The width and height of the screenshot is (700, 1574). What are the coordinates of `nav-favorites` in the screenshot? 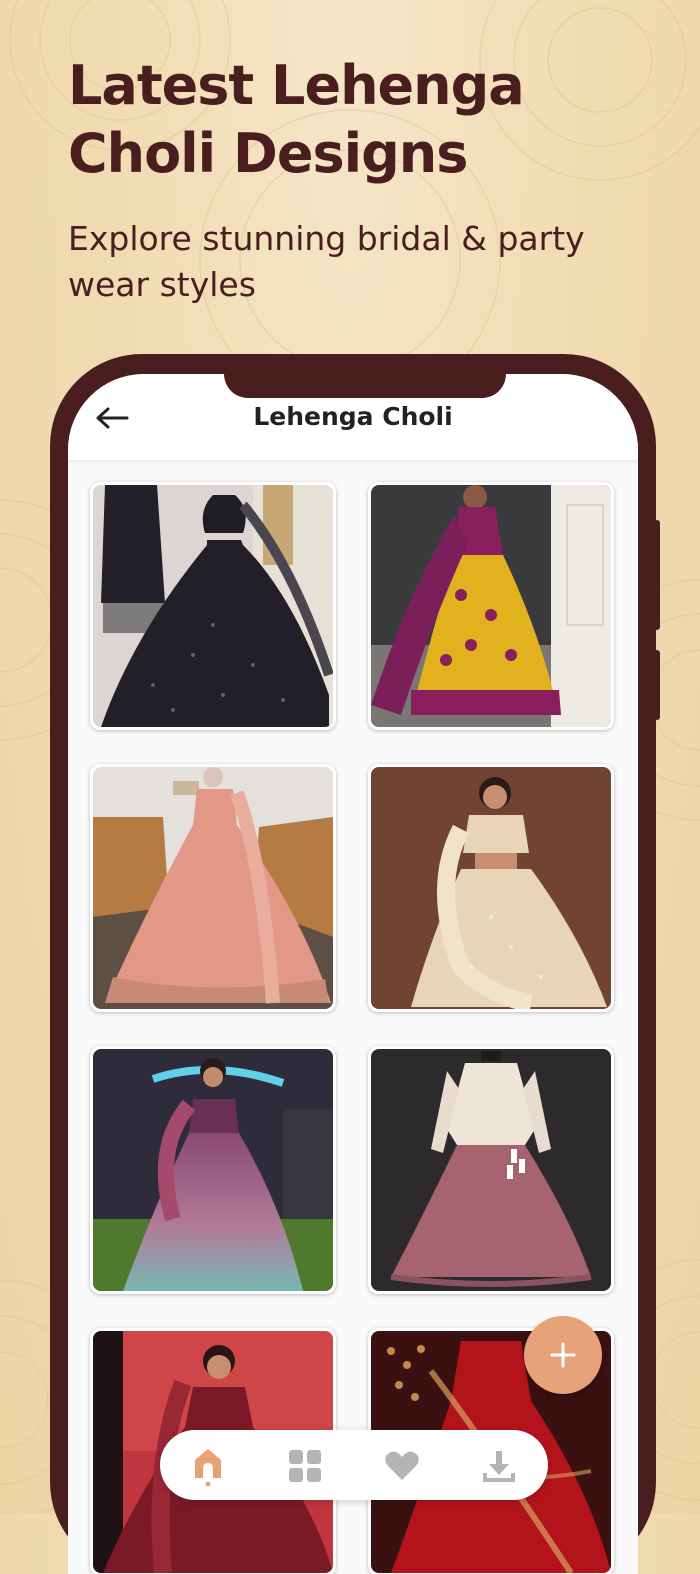 It's located at (402, 1466).